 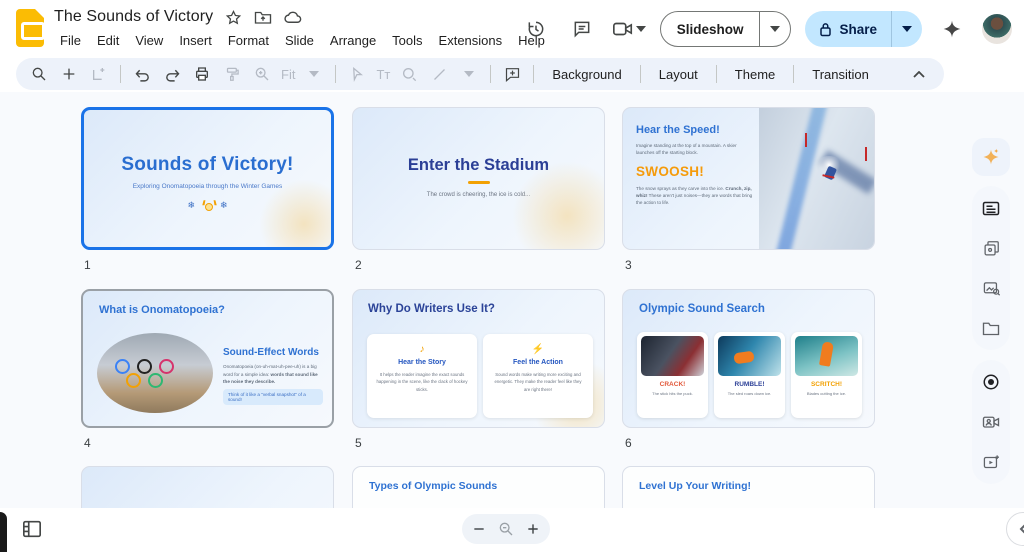 I want to click on menu-file: File, so click(x=70, y=40).